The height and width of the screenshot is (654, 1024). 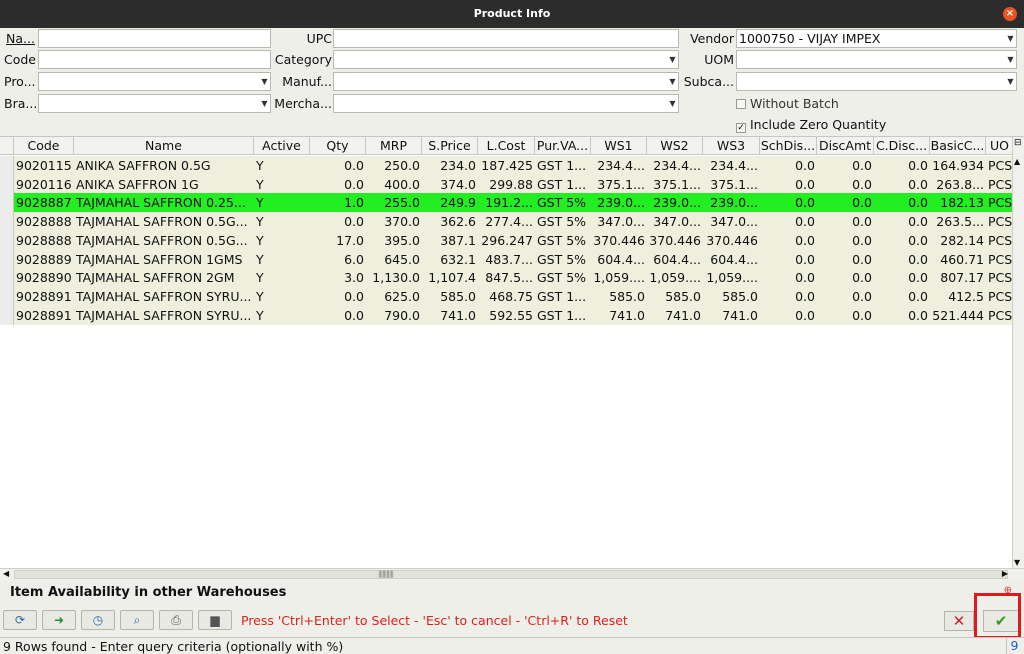 What do you see at coordinates (1005, 573) in the screenshot?
I see `scroll-right-icon: ▶` at bounding box center [1005, 573].